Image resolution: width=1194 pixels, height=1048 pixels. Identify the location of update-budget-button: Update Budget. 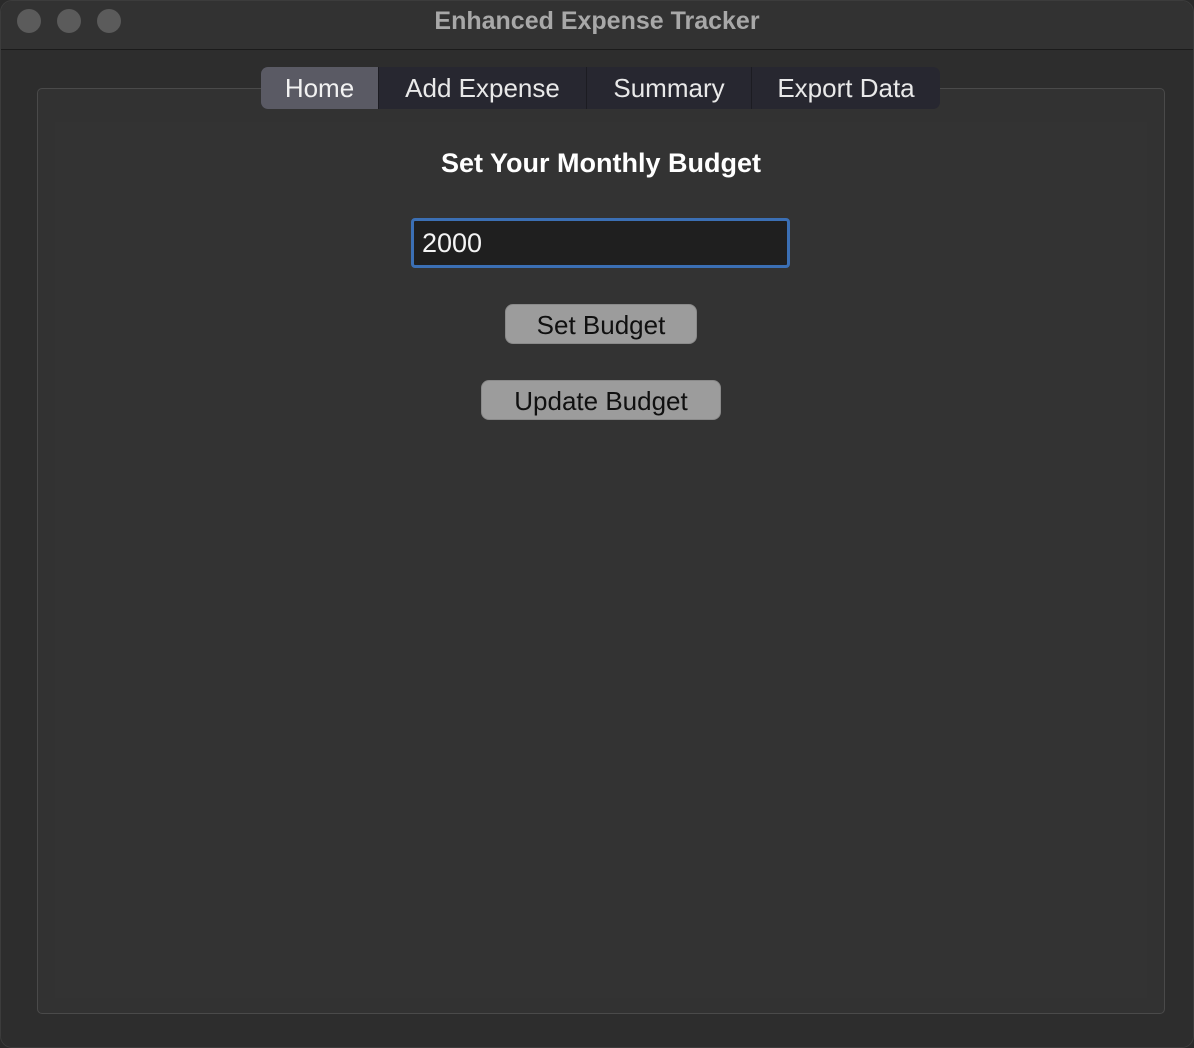
(601, 400).